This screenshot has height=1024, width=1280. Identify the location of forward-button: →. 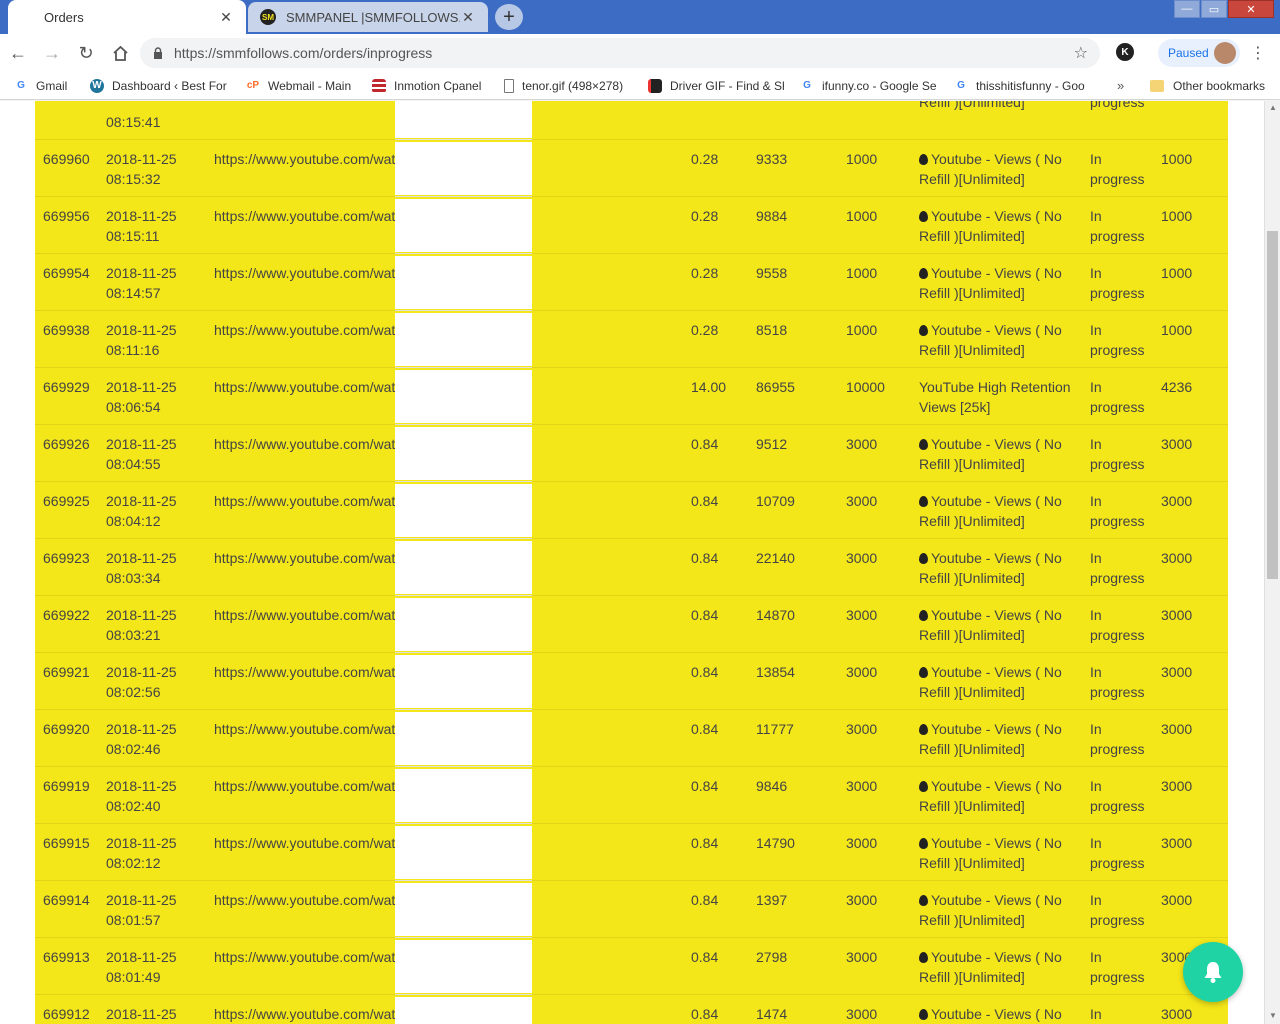
(52, 53).